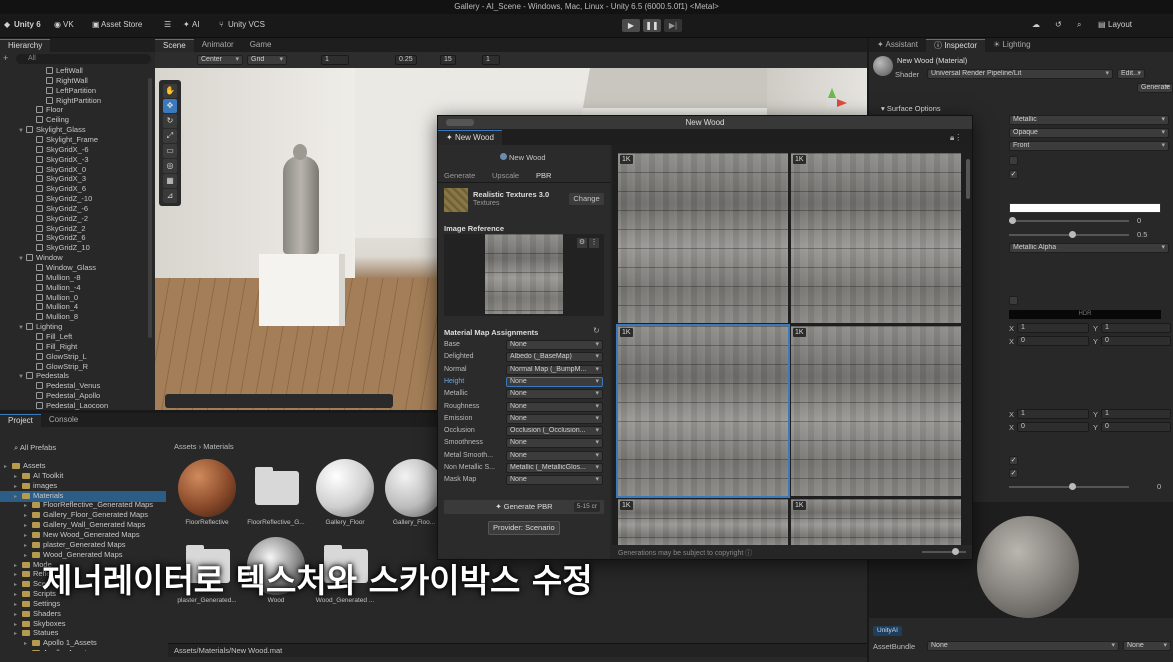  Describe the element at coordinates (594, 243) in the screenshot. I see `reference-menu-icon: ⋮` at that location.